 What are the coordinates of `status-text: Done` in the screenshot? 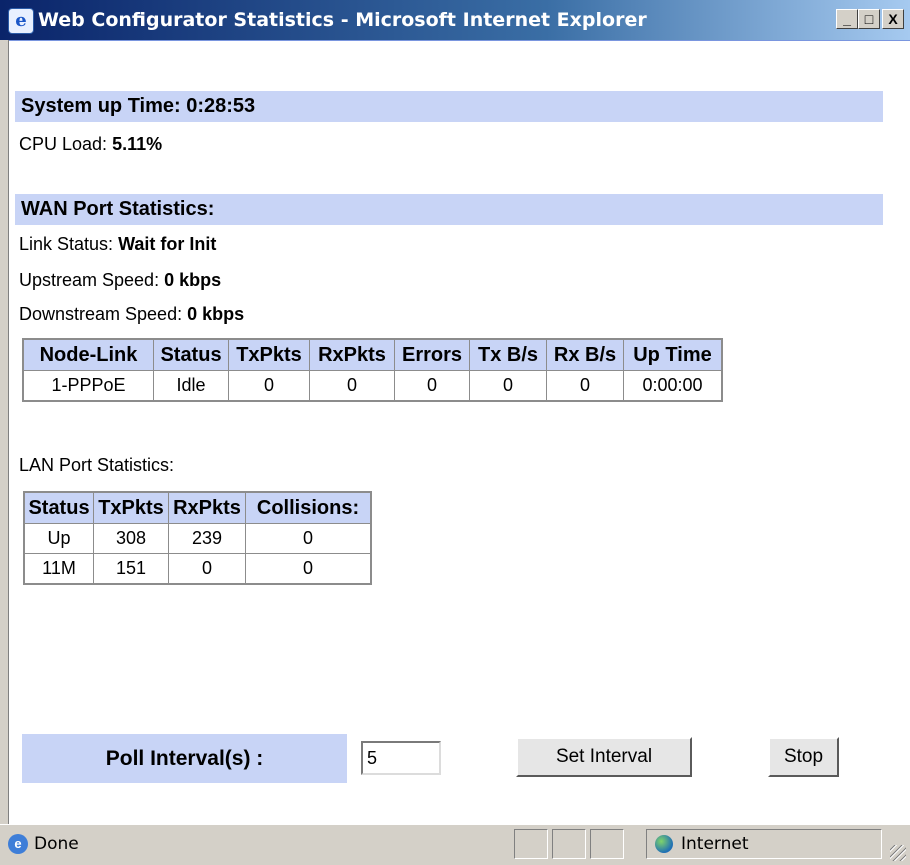 It's located at (56, 844).